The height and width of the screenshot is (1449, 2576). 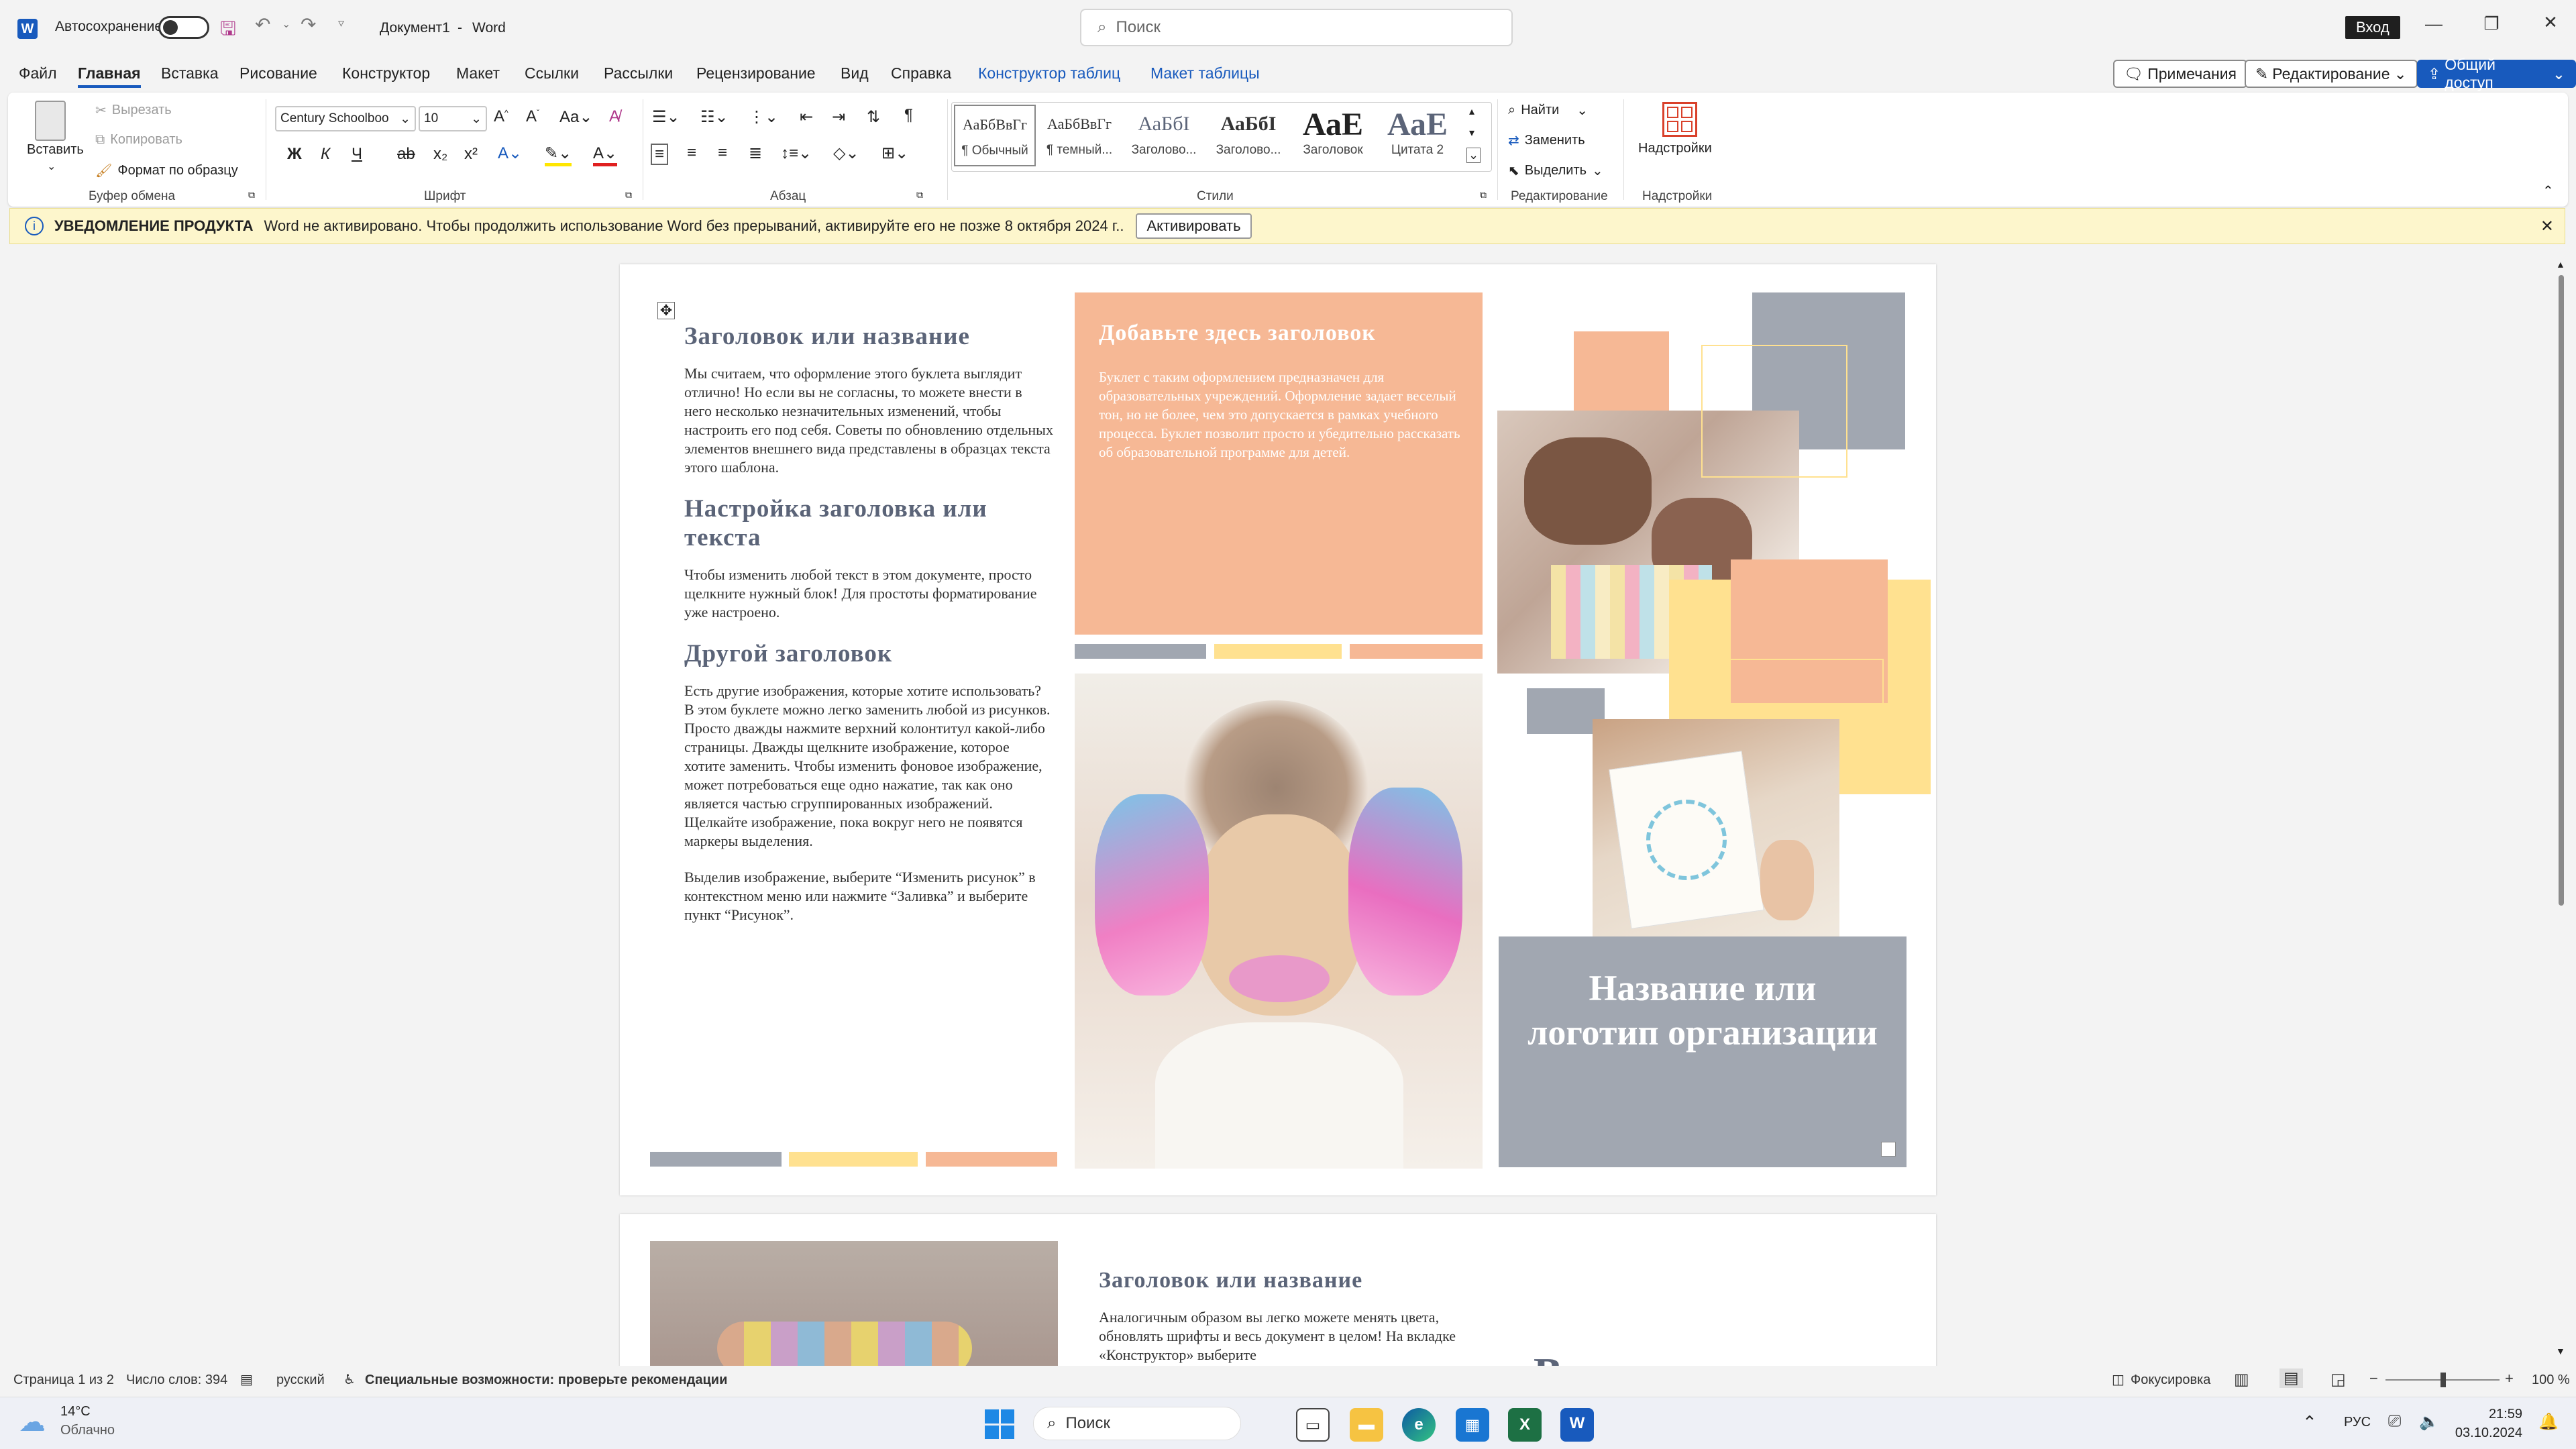 What do you see at coordinates (51, 166) in the screenshot?
I see `paste-dropdown-icon: ⌄` at bounding box center [51, 166].